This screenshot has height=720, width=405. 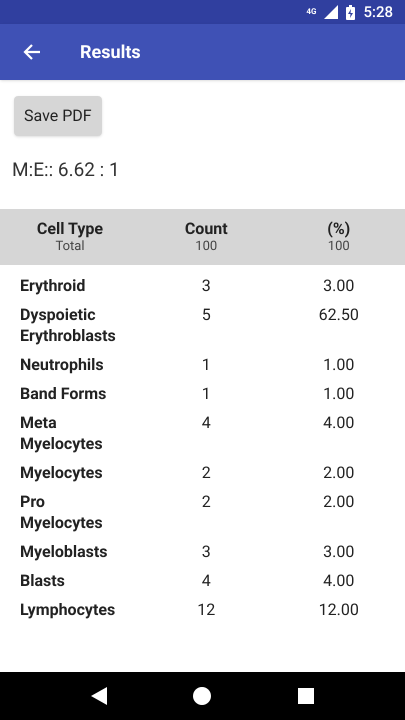 What do you see at coordinates (64, 551) in the screenshot?
I see `cell-type: Myeloblasts` at bounding box center [64, 551].